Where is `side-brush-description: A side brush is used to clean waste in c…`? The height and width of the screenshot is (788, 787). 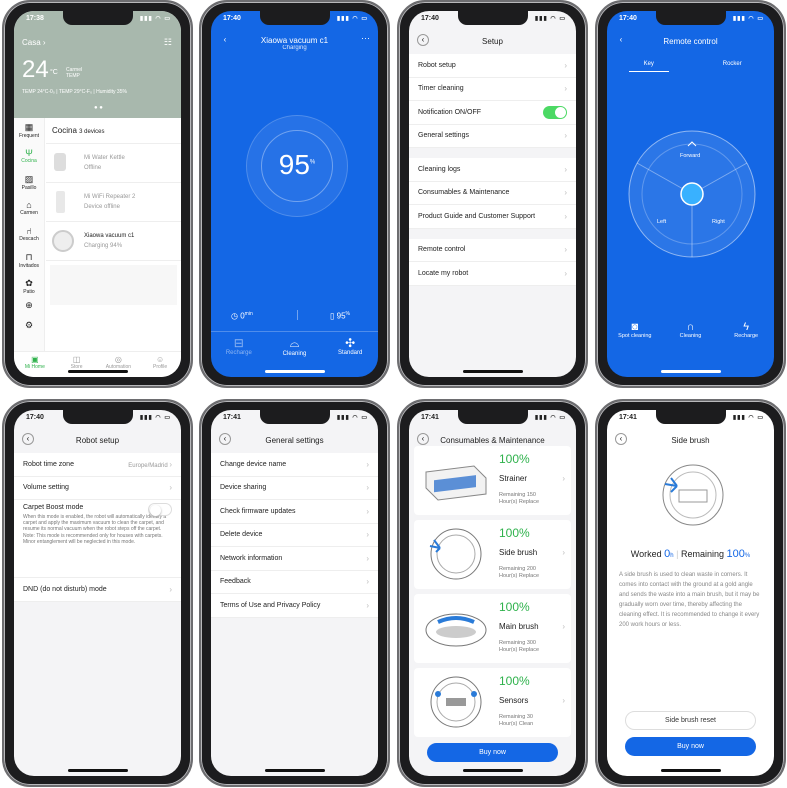
side-brush-description: A side brush is used to clean waste in c… is located at coordinates (689, 600).